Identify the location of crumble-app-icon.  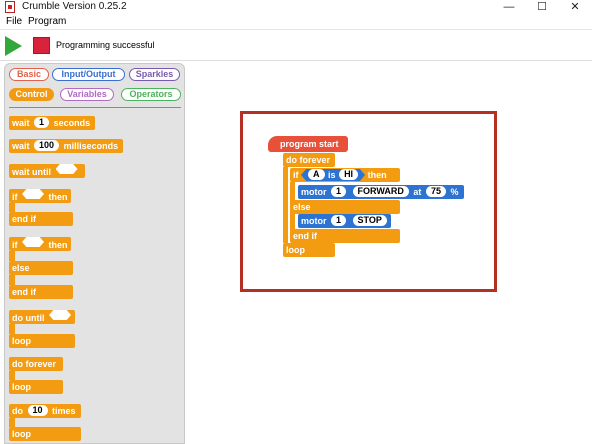
(10, 7).